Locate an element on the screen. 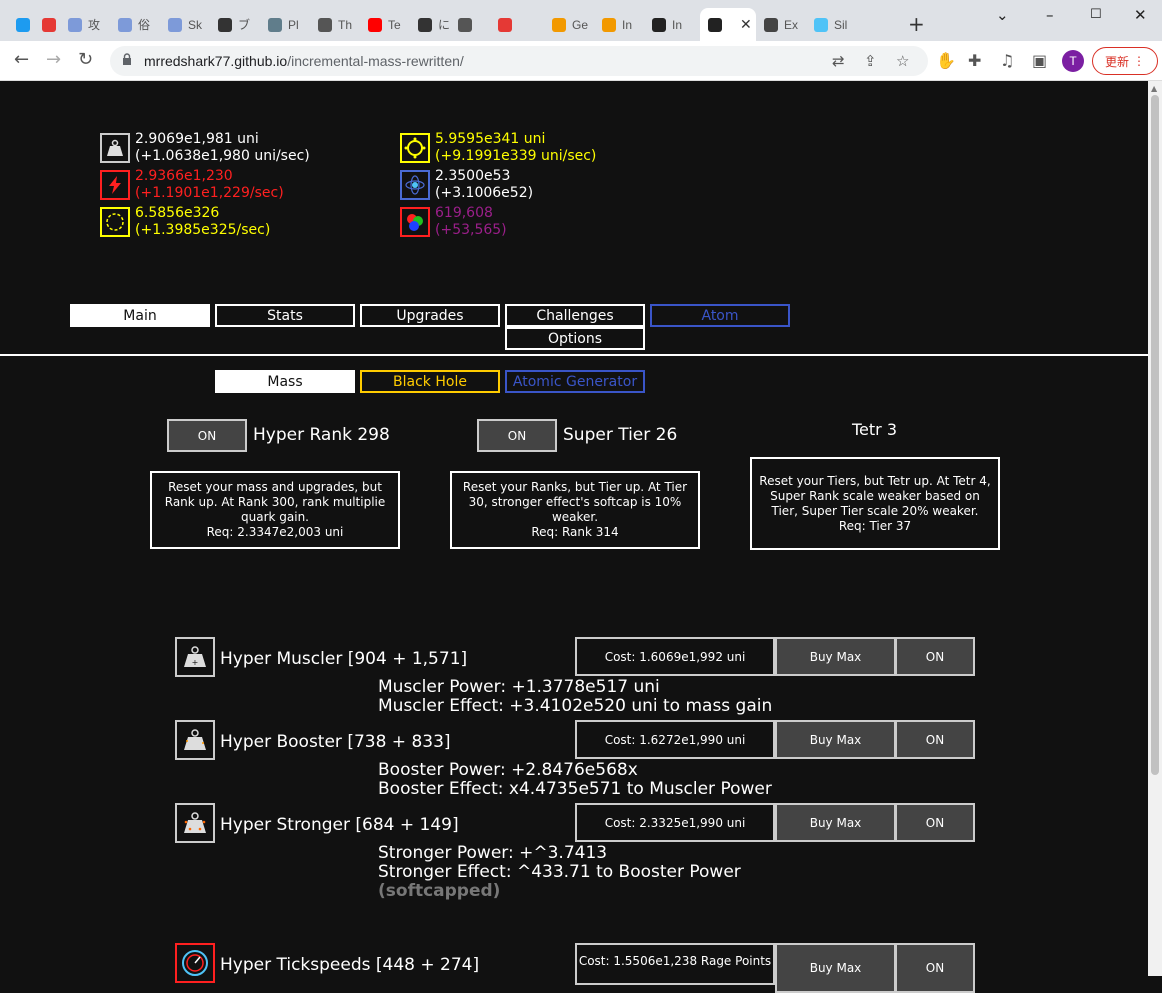 The width and height of the screenshot is (1162, 993). media-control-icon: ♫ is located at coordinates (1007, 60).